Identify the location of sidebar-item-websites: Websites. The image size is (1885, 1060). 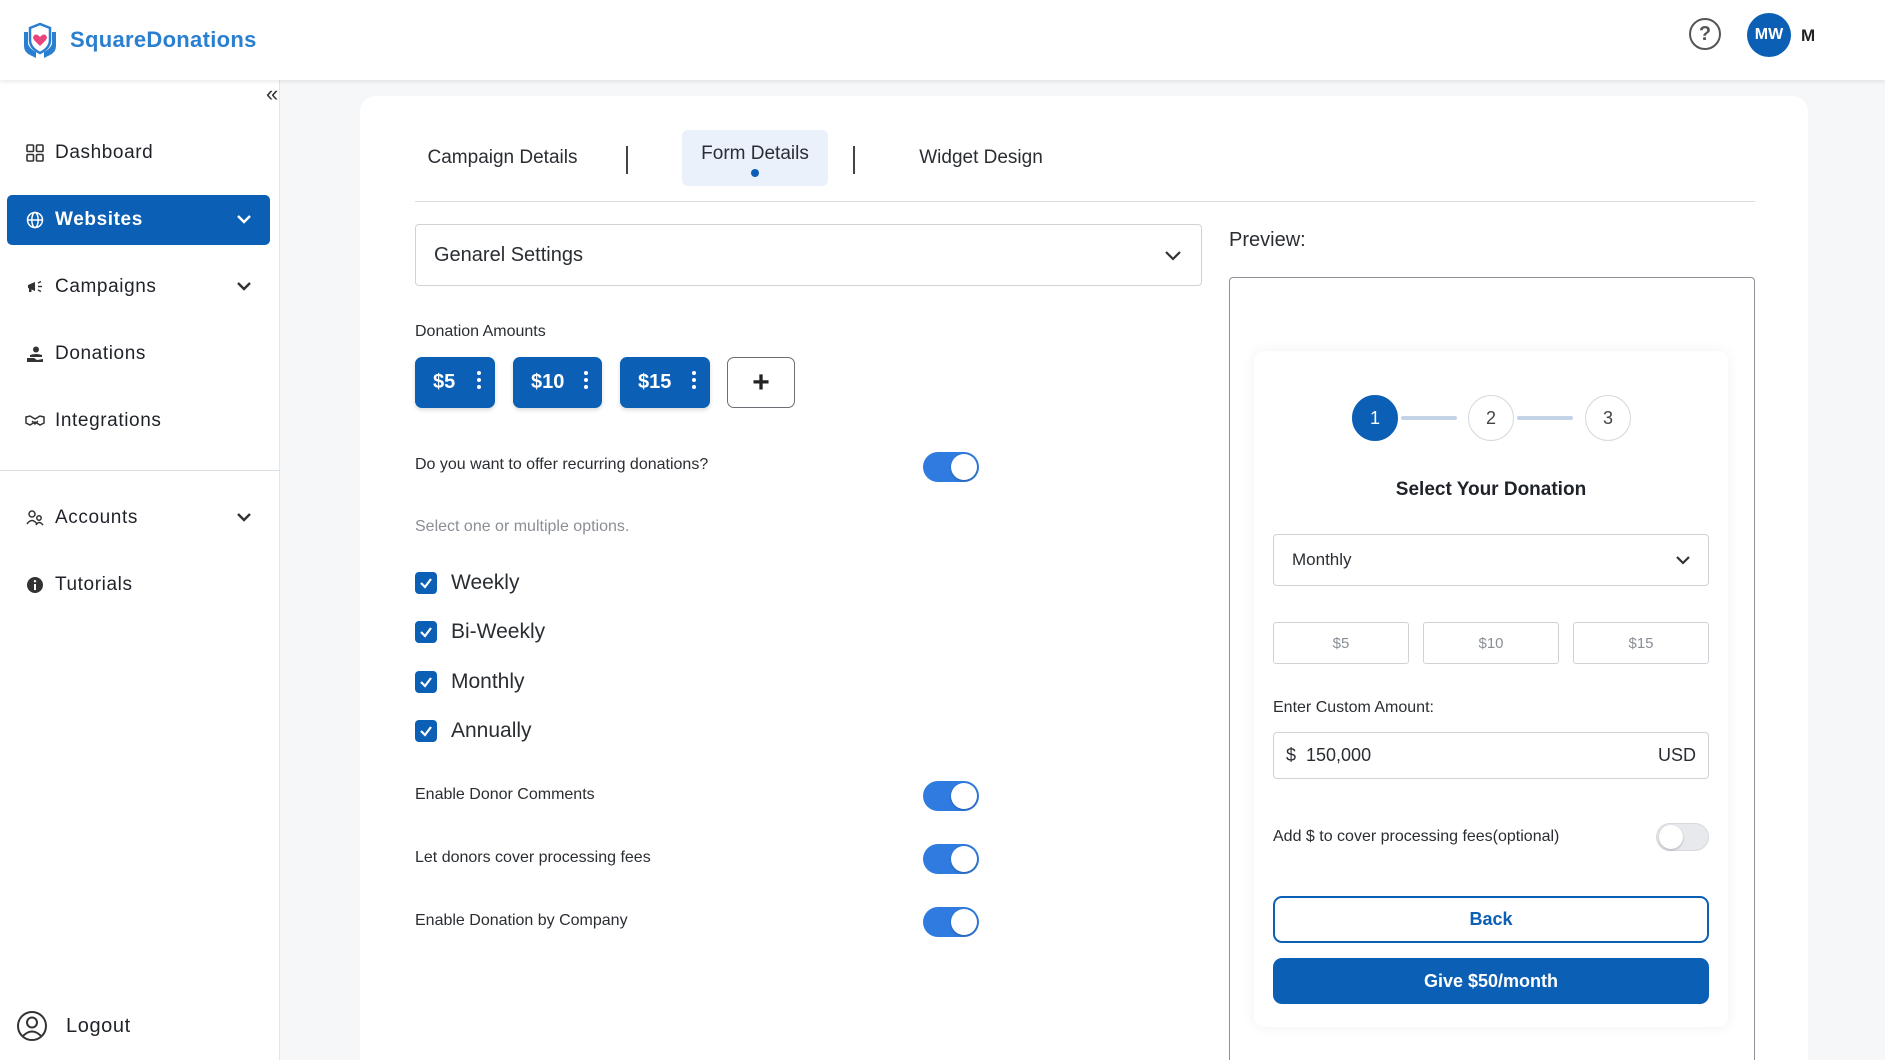
(138, 220).